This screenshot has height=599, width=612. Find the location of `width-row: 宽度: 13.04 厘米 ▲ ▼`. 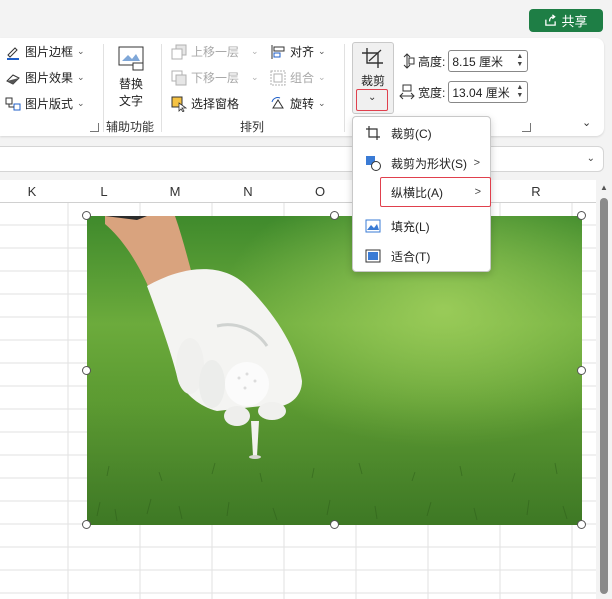

width-row: 宽度: 13.04 厘米 ▲ ▼ is located at coordinates (464, 92).